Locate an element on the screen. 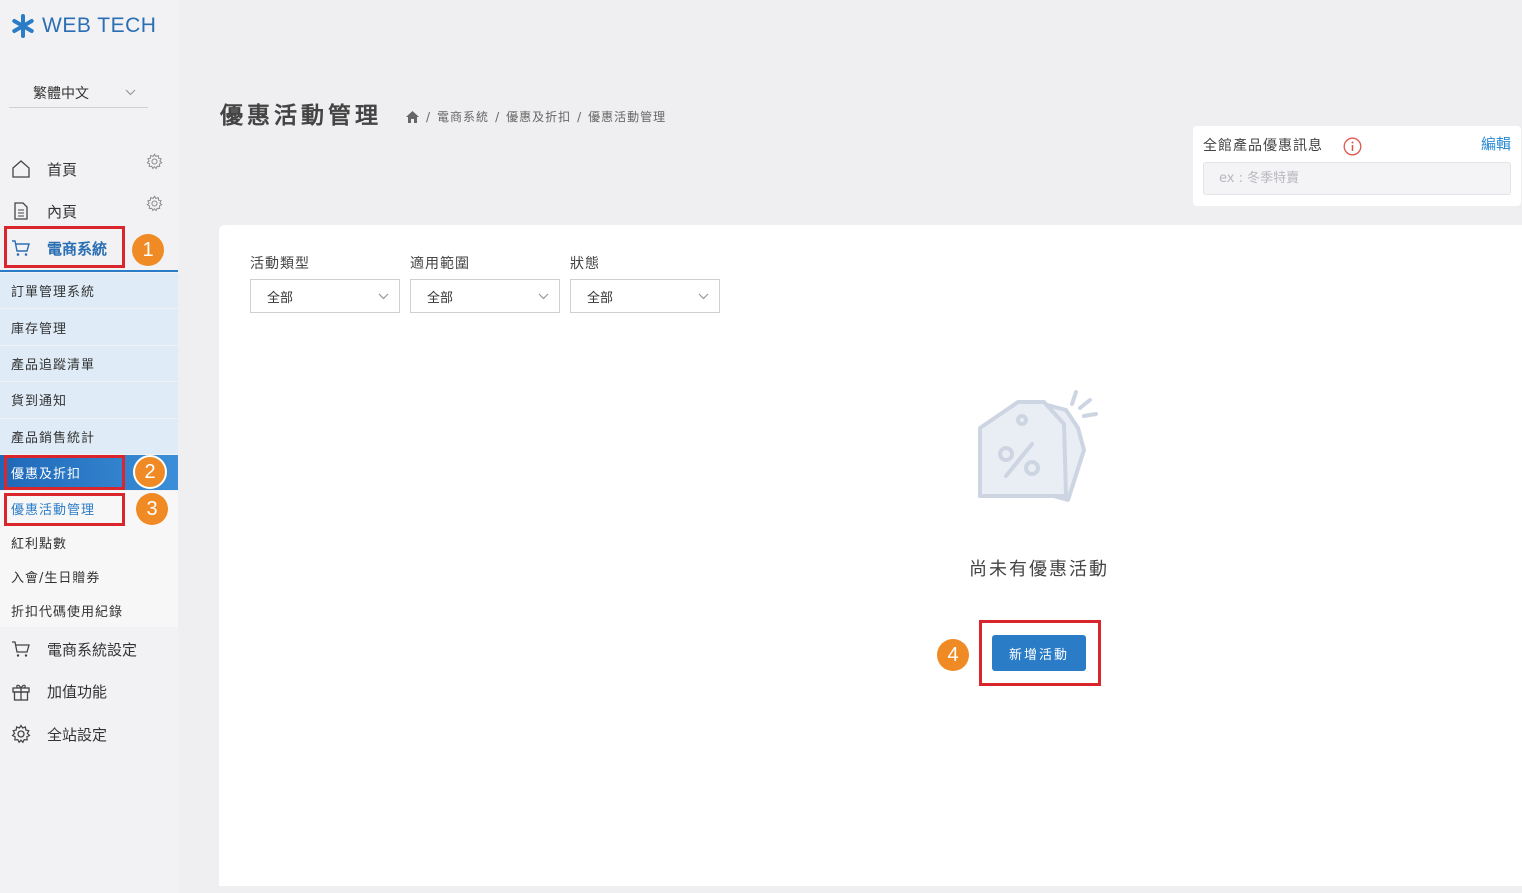  logo-snowflake-icon is located at coordinates (23, 26).